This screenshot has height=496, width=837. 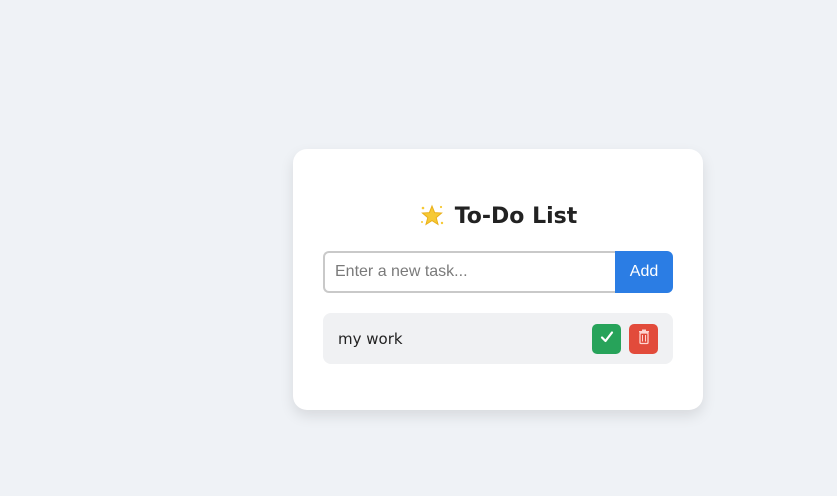 I want to click on glowing-star-icon, so click(x=432, y=216).